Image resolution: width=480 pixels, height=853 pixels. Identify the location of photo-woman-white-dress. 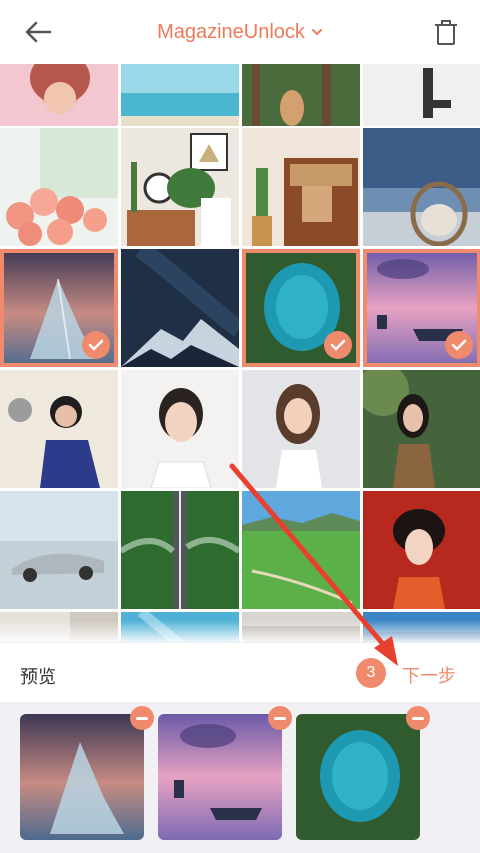
(180, 429).